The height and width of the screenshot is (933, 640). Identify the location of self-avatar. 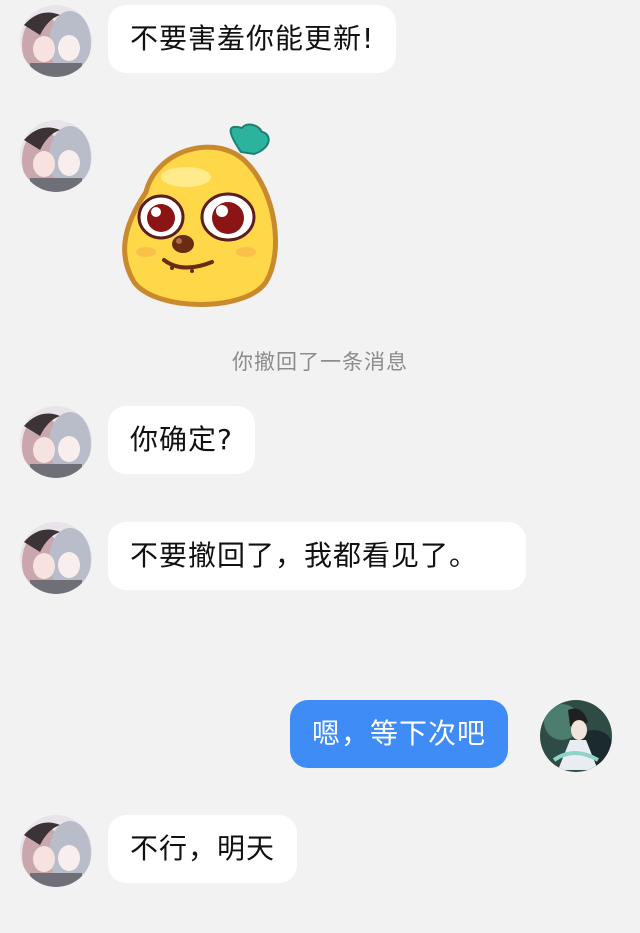
(576, 736).